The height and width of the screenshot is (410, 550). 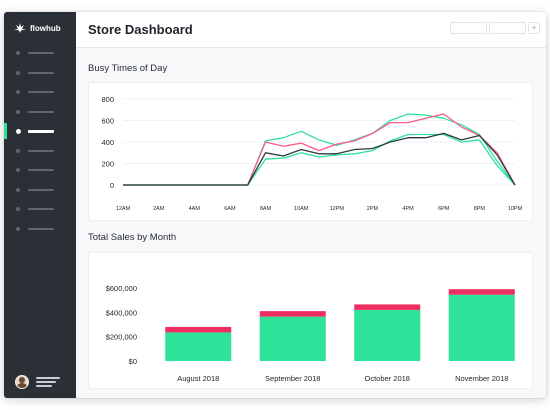 I want to click on x-tick-label: 10PM, so click(x=515, y=209).